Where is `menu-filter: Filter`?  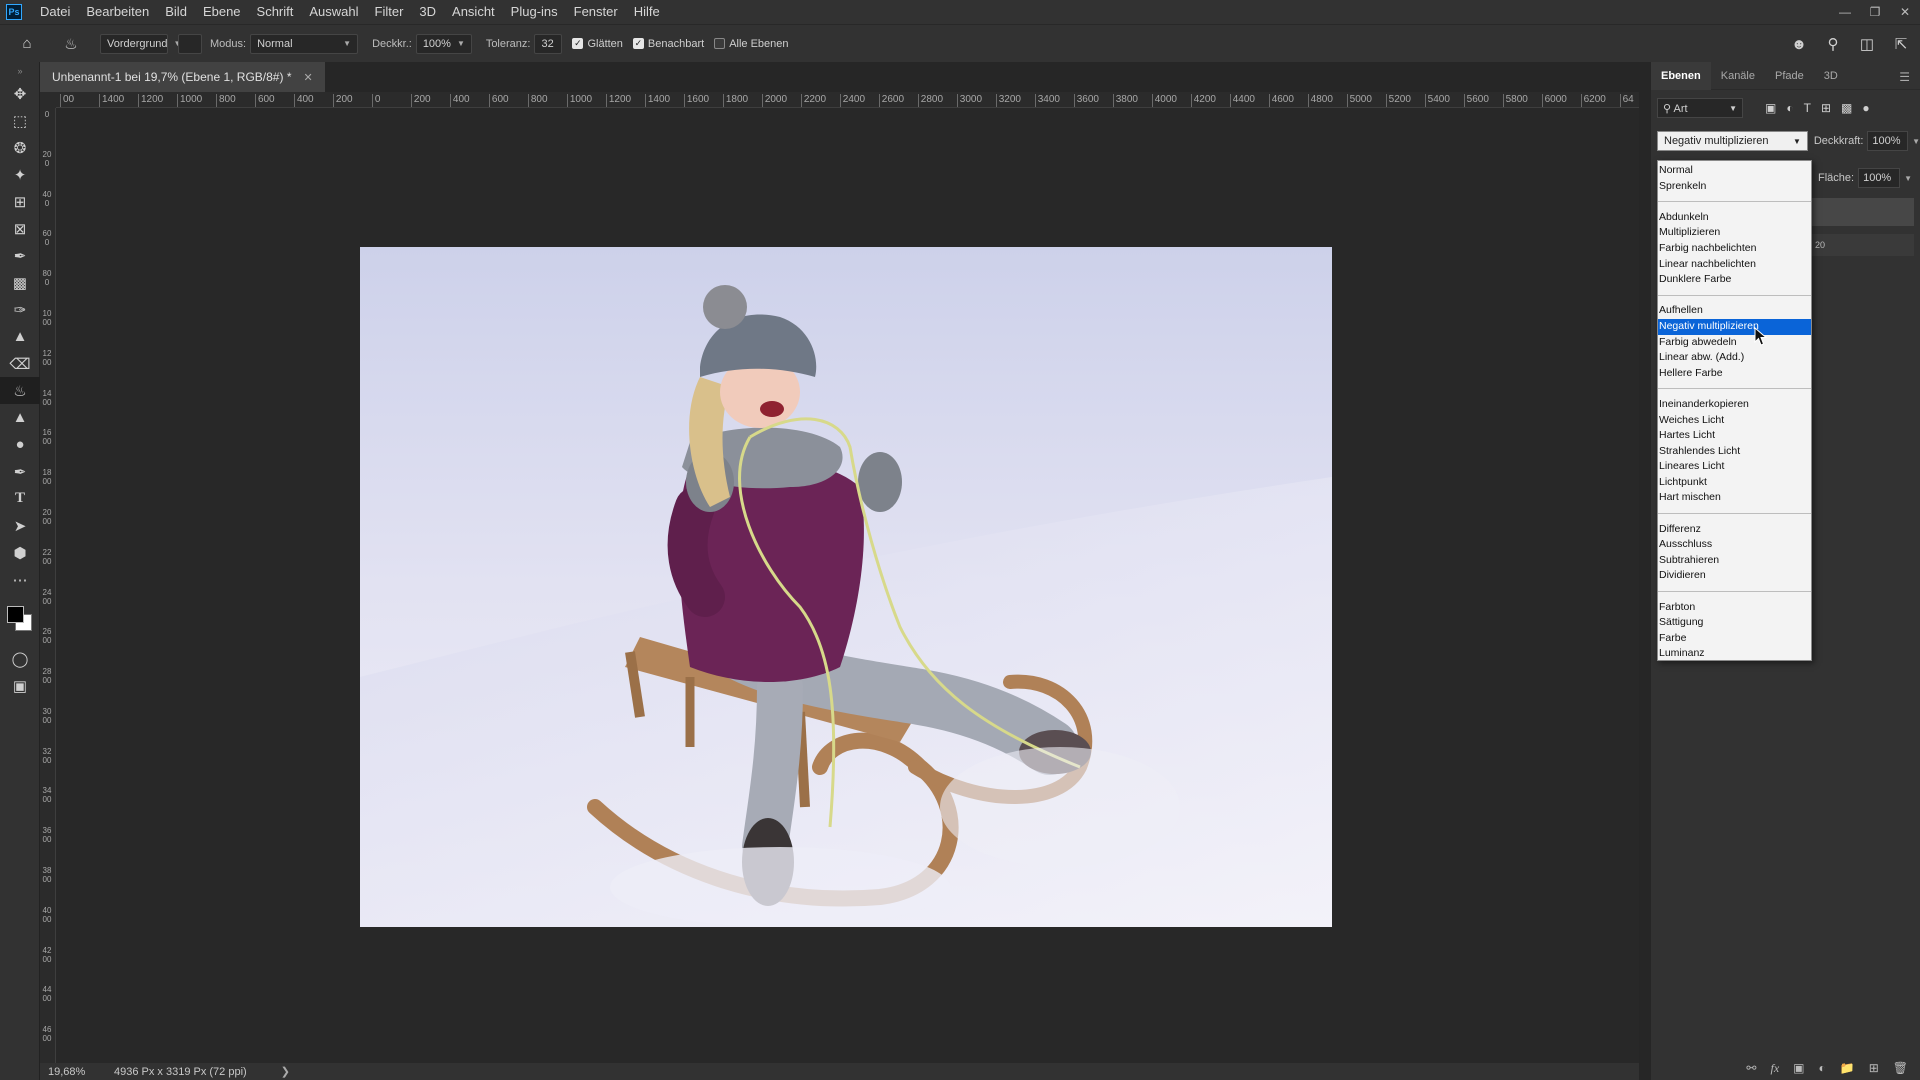 menu-filter: Filter is located at coordinates (389, 12).